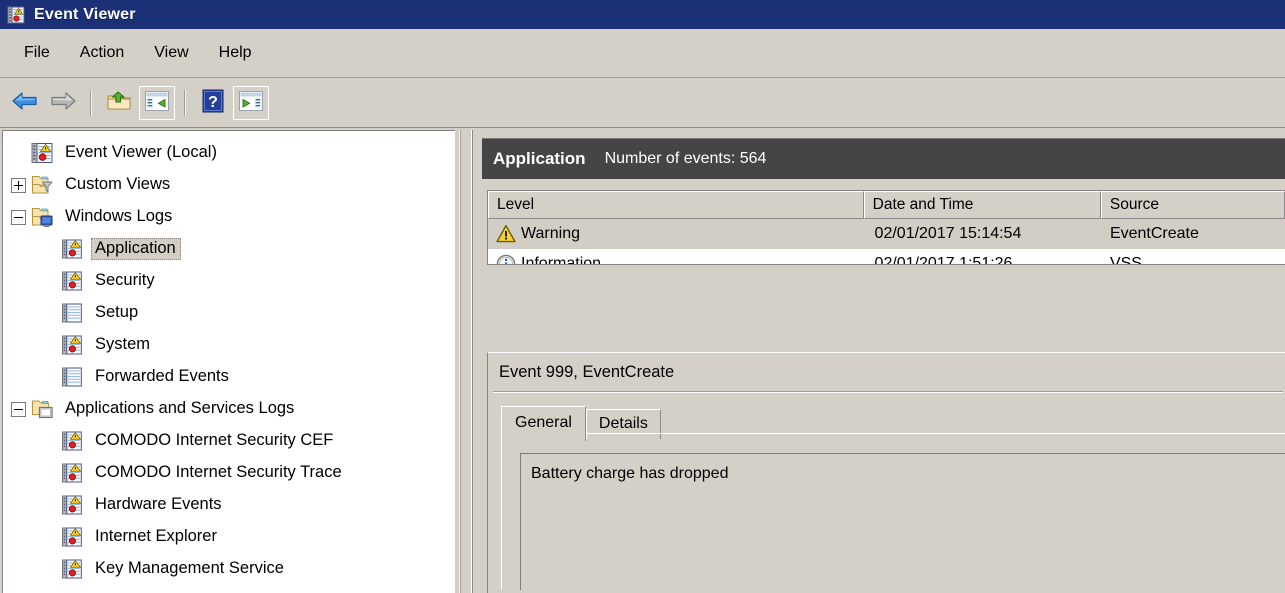 The height and width of the screenshot is (593, 1285). I want to click on table-row: Warning 02/01/2017 15:14:54 EventCreate, so click(886, 234).